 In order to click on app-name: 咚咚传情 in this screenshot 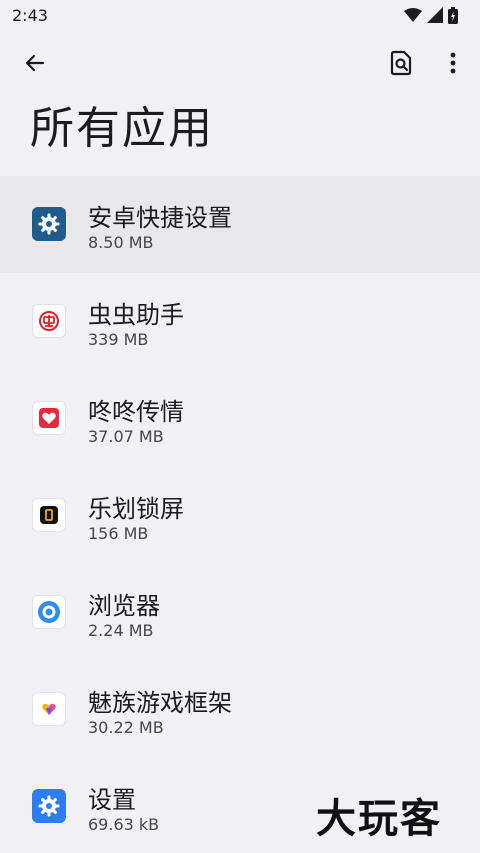, I will do `click(136, 412)`.